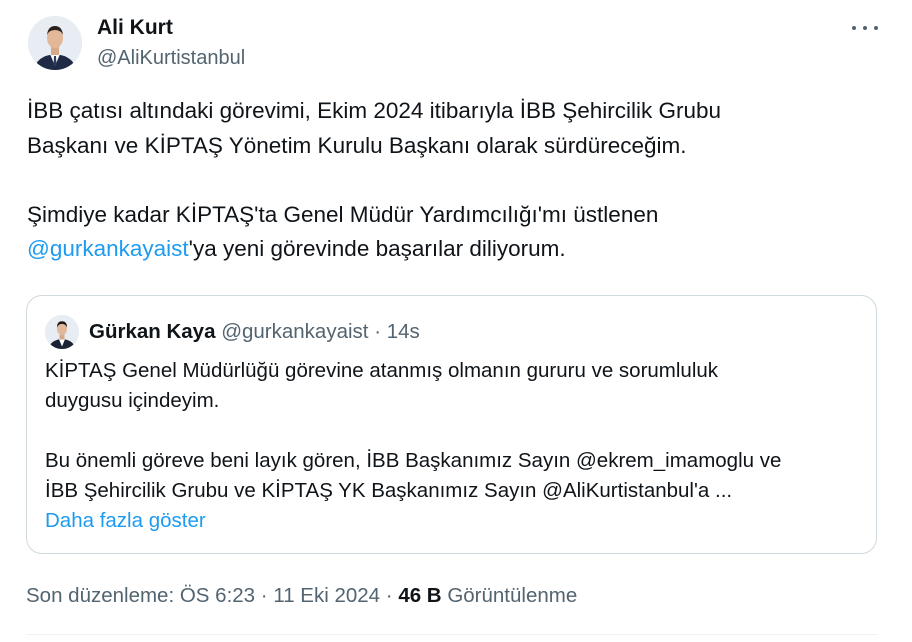 The width and height of the screenshot is (912, 642). What do you see at coordinates (55, 43) in the screenshot?
I see `avatar` at bounding box center [55, 43].